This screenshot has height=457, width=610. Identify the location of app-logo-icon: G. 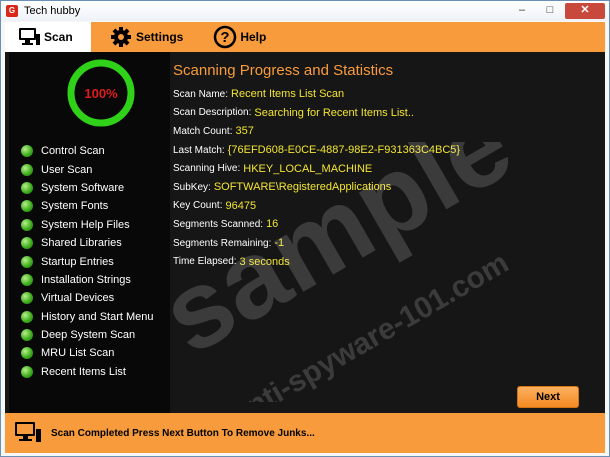
(12, 11).